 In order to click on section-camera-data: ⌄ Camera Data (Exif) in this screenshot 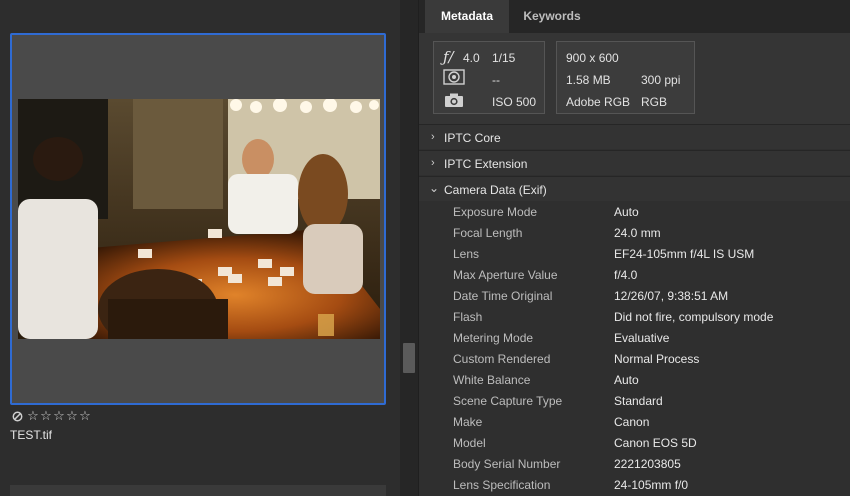, I will do `click(634, 188)`.